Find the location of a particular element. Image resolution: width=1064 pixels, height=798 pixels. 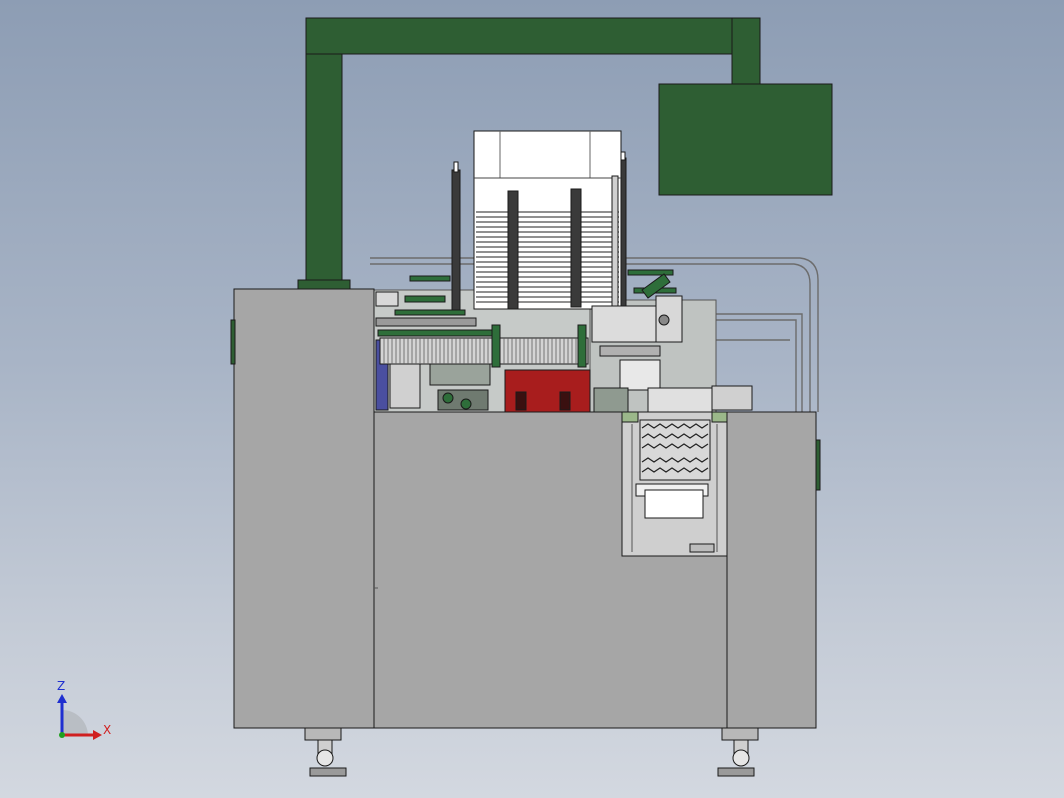

y-axis-point is located at coordinates (62, 735).